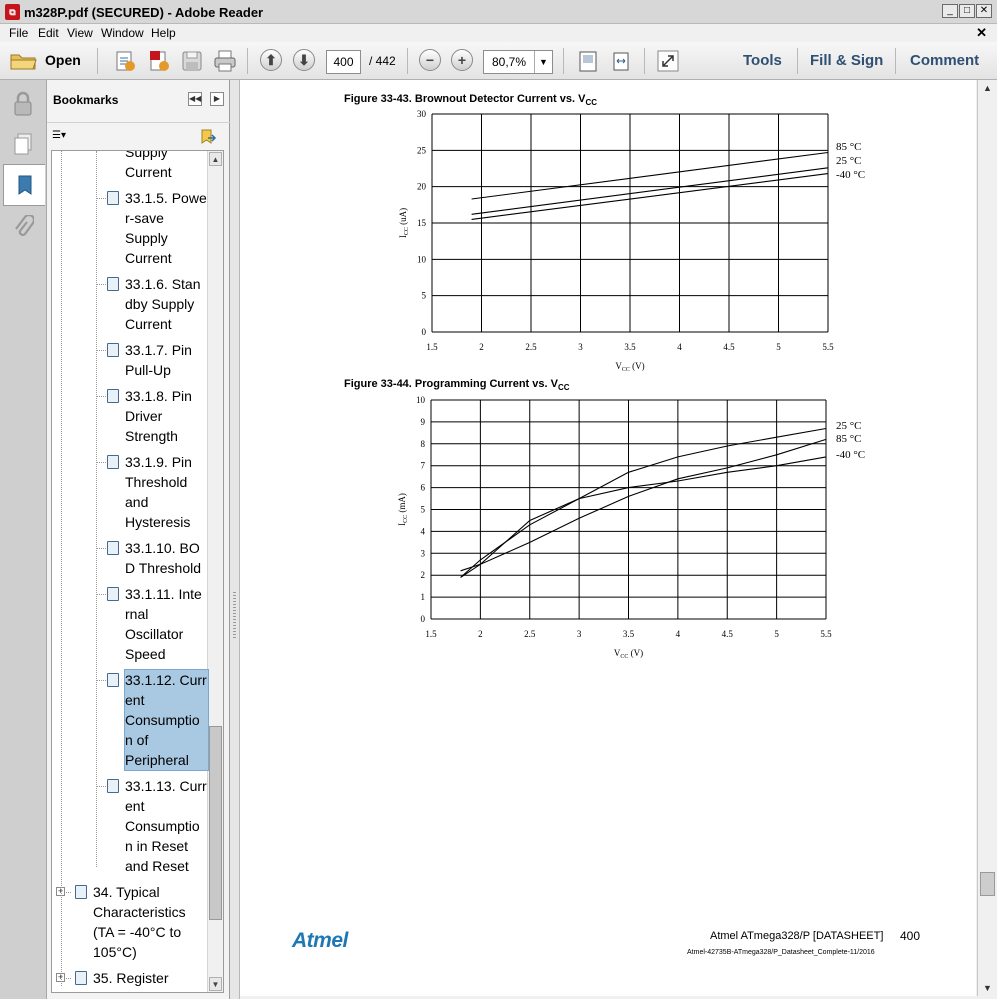 The width and height of the screenshot is (997, 999). Describe the element at coordinates (423, 488) in the screenshot. I see `y-tick-label: 6` at that location.